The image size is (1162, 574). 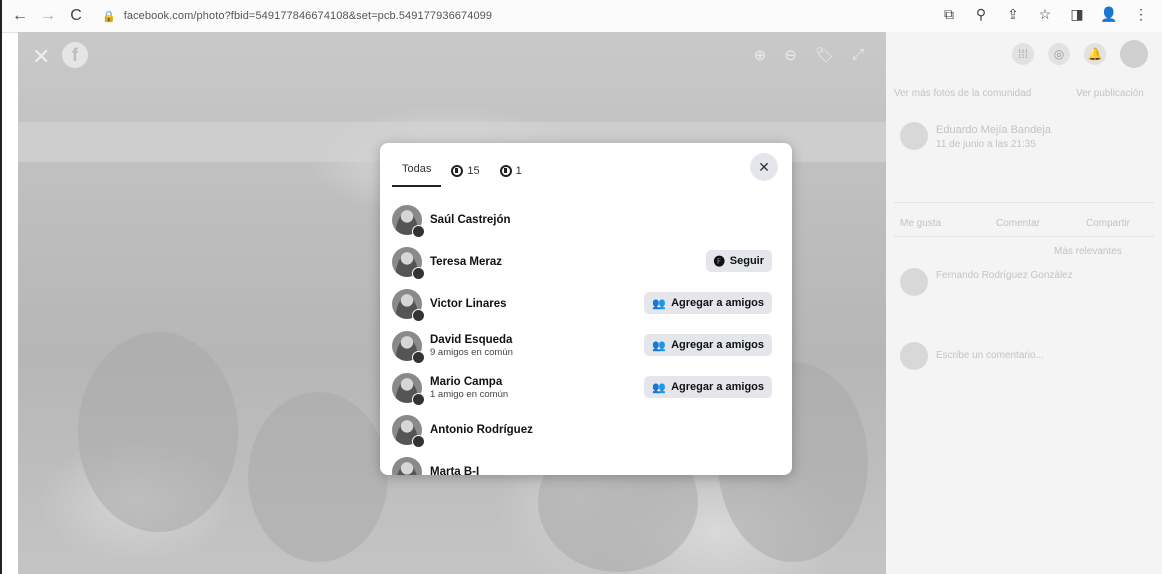 I want to click on zoom-in-icon: ⊕, so click(x=760, y=55).